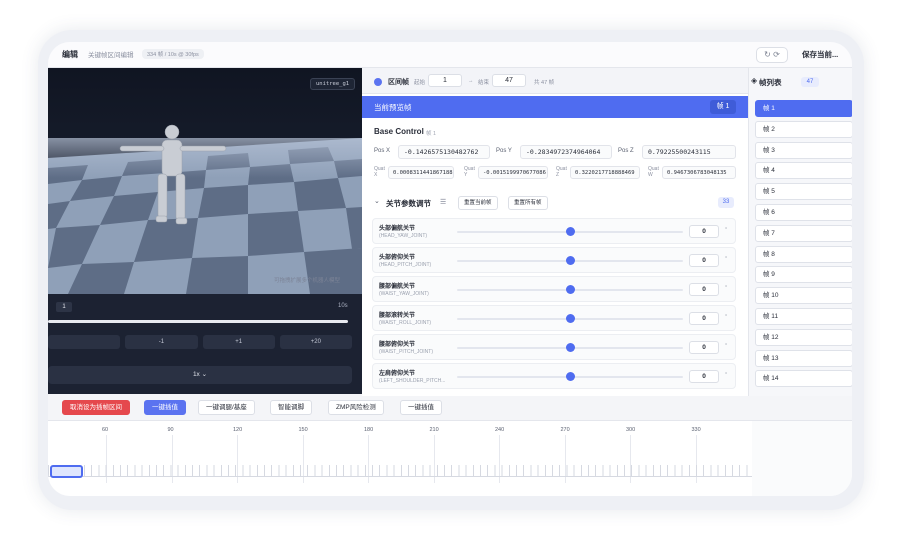 This screenshot has width=900, height=544. What do you see at coordinates (803, 108) in the screenshot?
I see `frame-list-item: 帧 1` at bounding box center [803, 108].